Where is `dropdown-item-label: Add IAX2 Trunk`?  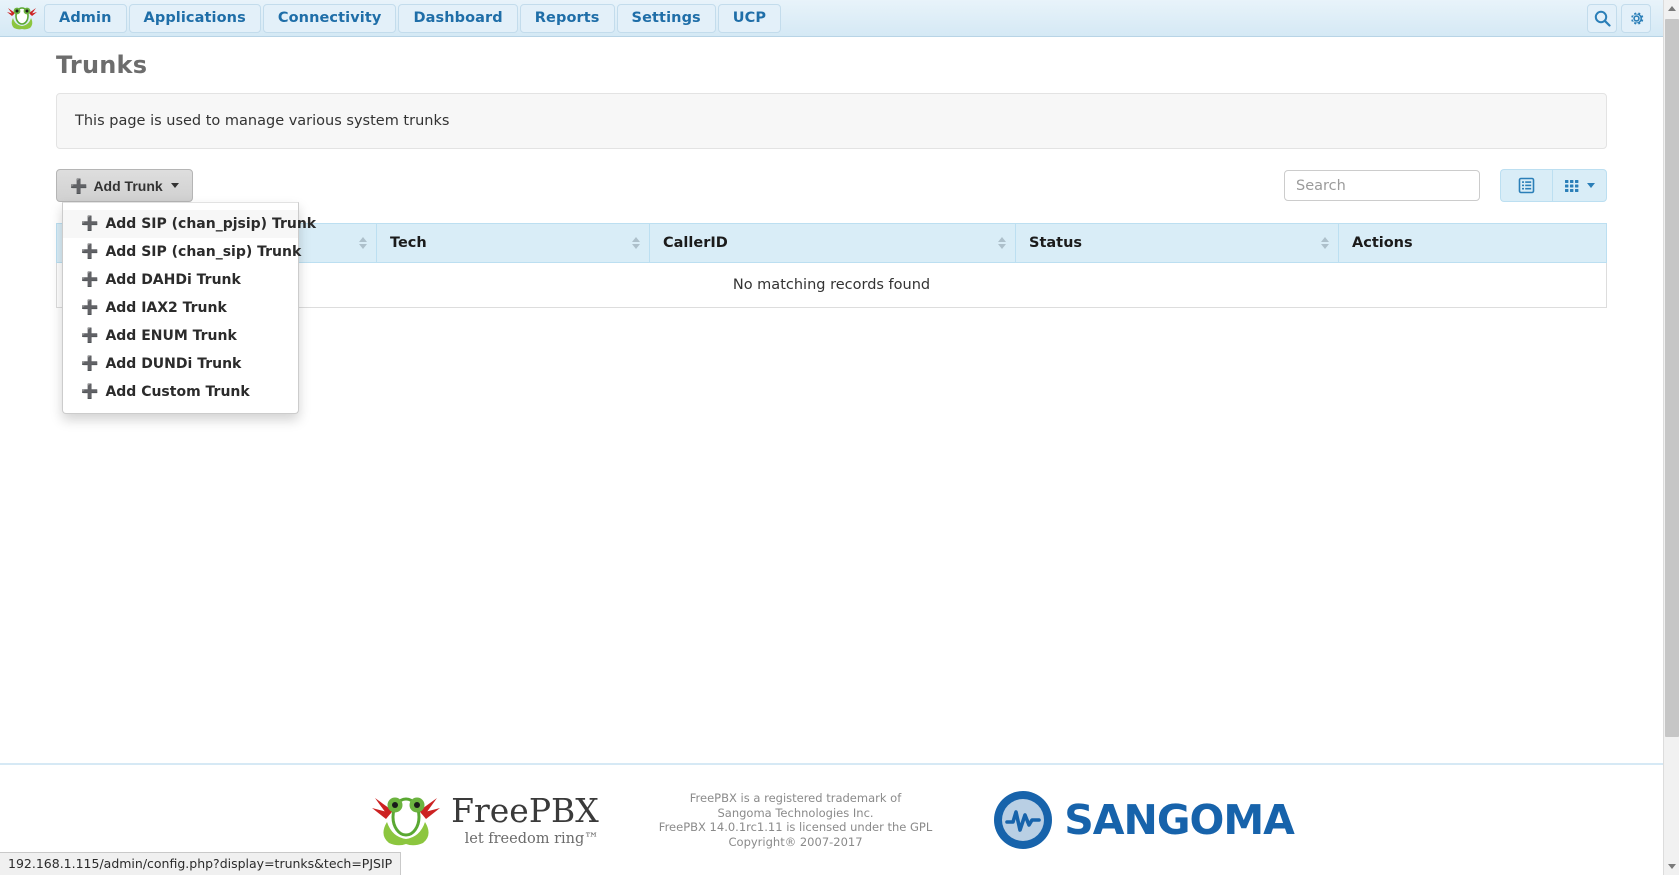
dropdown-item-label: Add IAX2 Trunk is located at coordinates (166, 308).